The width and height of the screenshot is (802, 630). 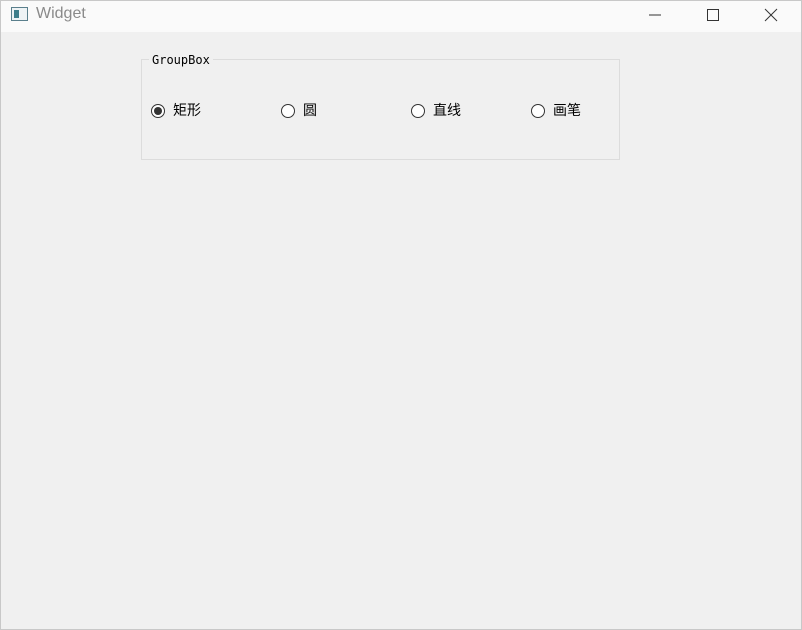 What do you see at coordinates (187, 111) in the screenshot?
I see `radio-label: 矩形` at bounding box center [187, 111].